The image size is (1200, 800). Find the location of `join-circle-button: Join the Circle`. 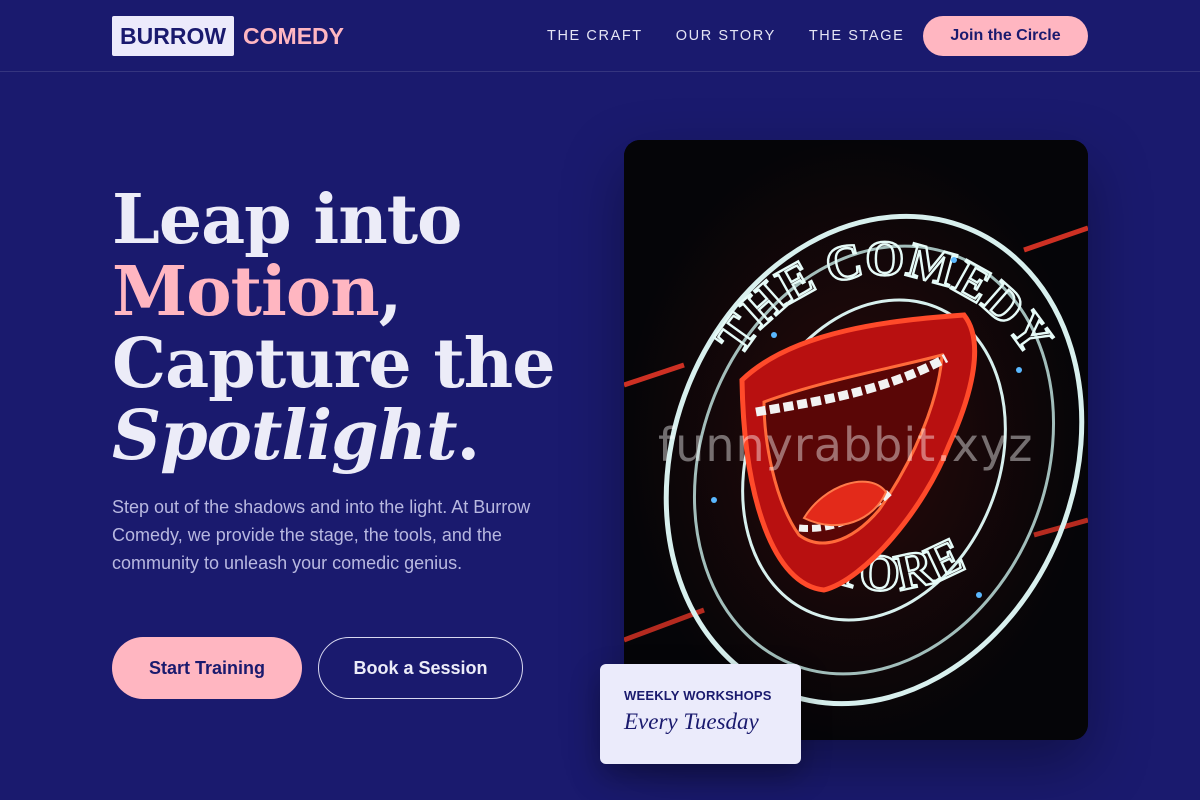

join-circle-button: Join the Circle is located at coordinates (1005, 36).